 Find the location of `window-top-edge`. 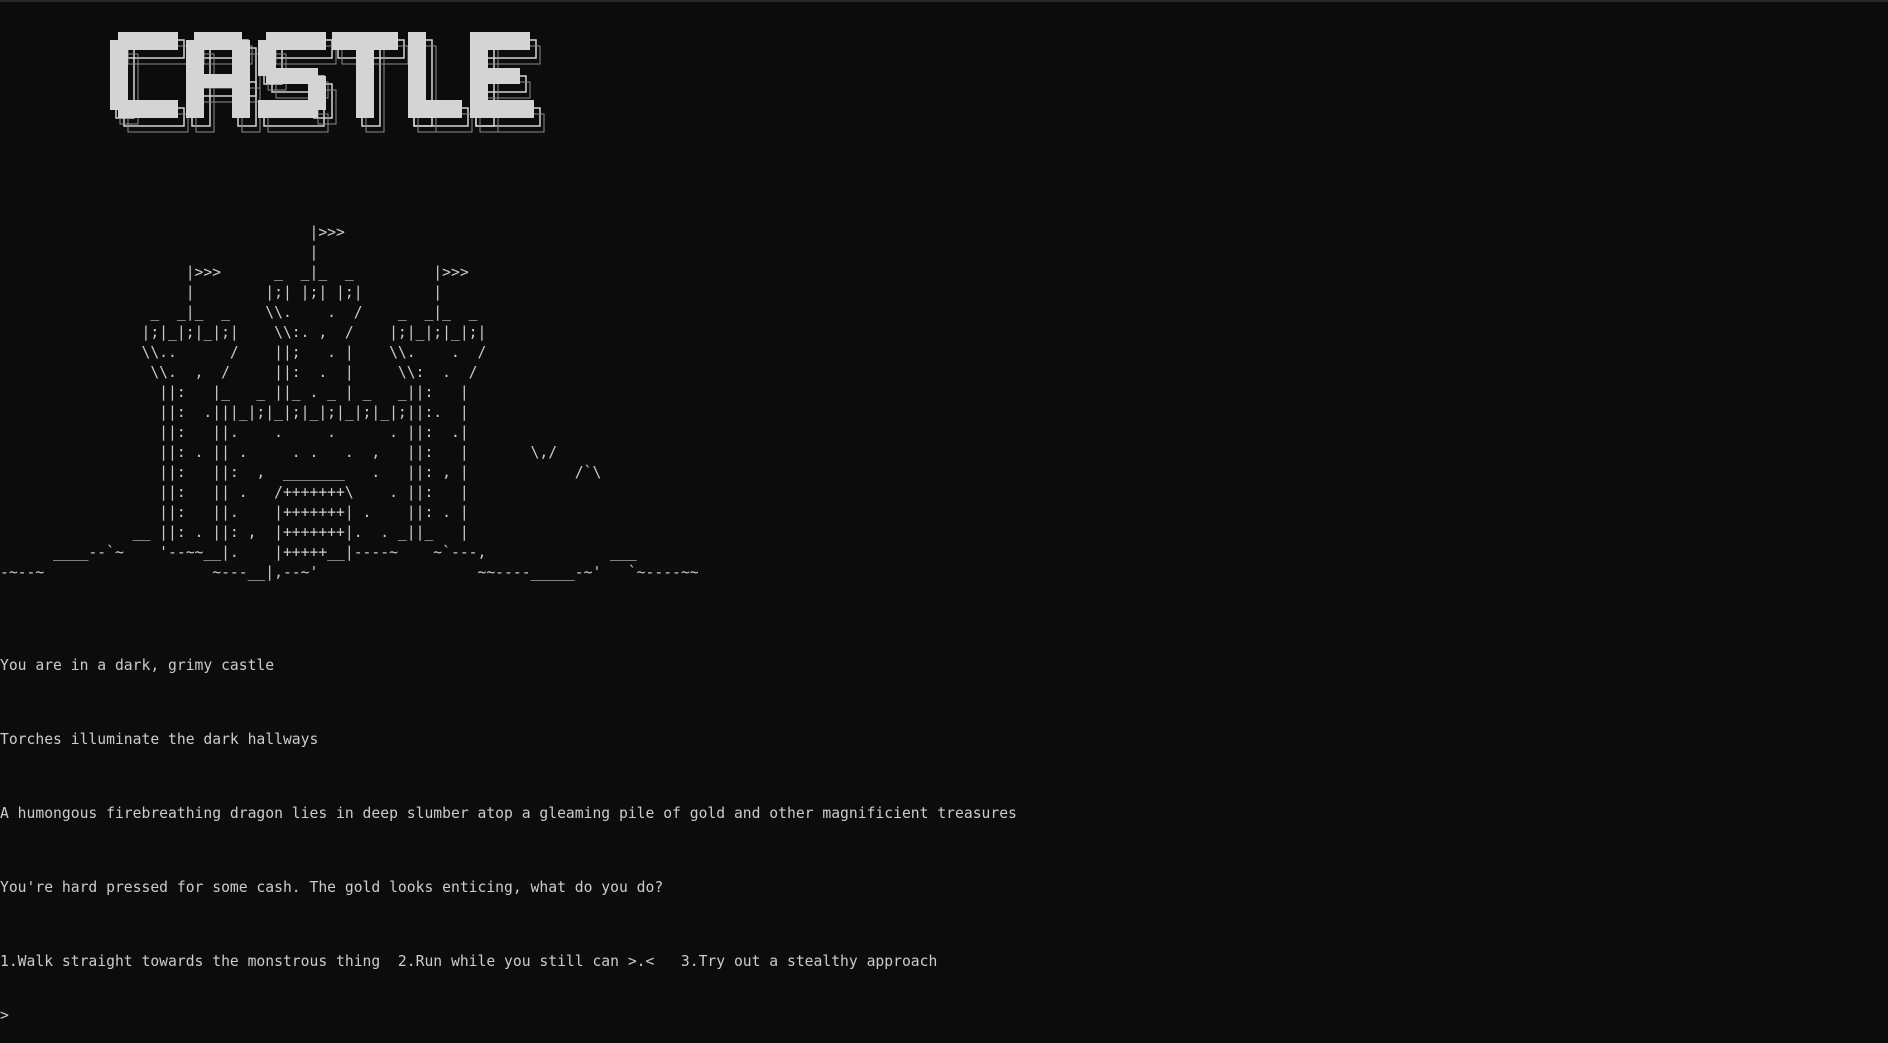

window-top-edge is located at coordinates (944, 1).